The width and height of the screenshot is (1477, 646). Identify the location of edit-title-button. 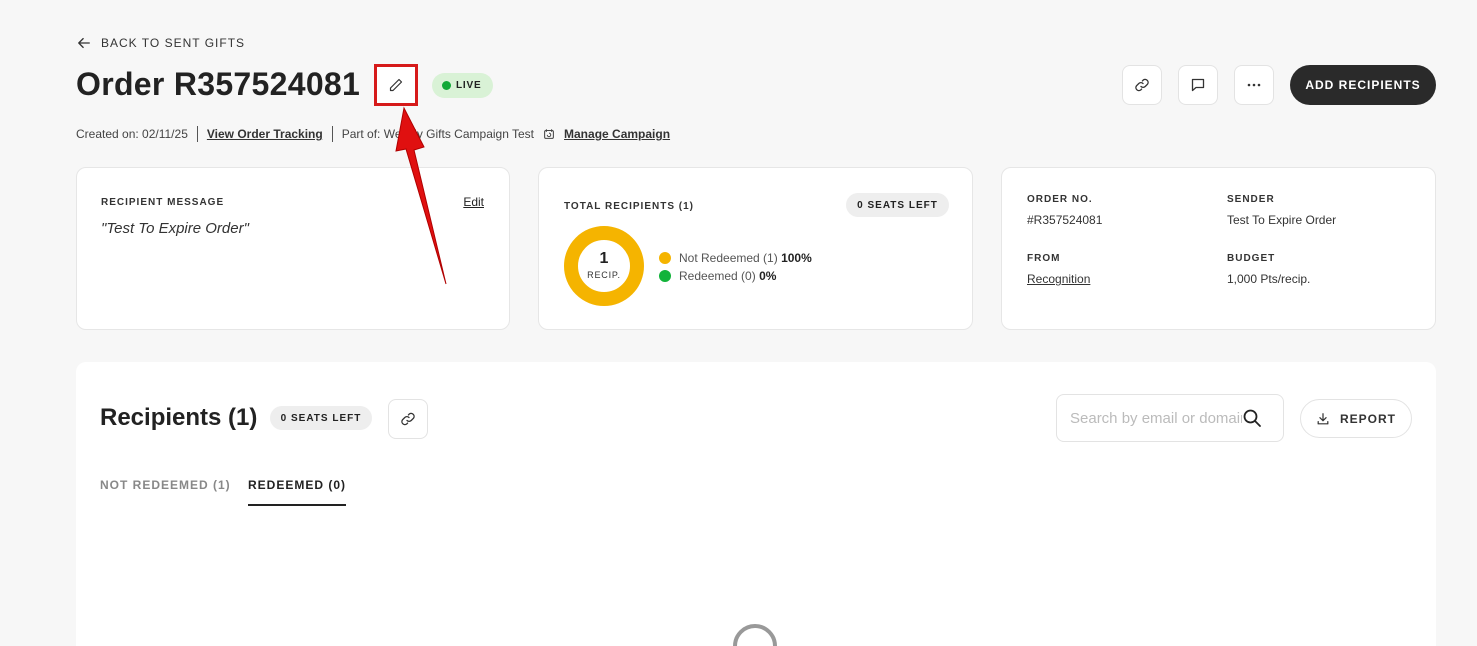
(396, 85).